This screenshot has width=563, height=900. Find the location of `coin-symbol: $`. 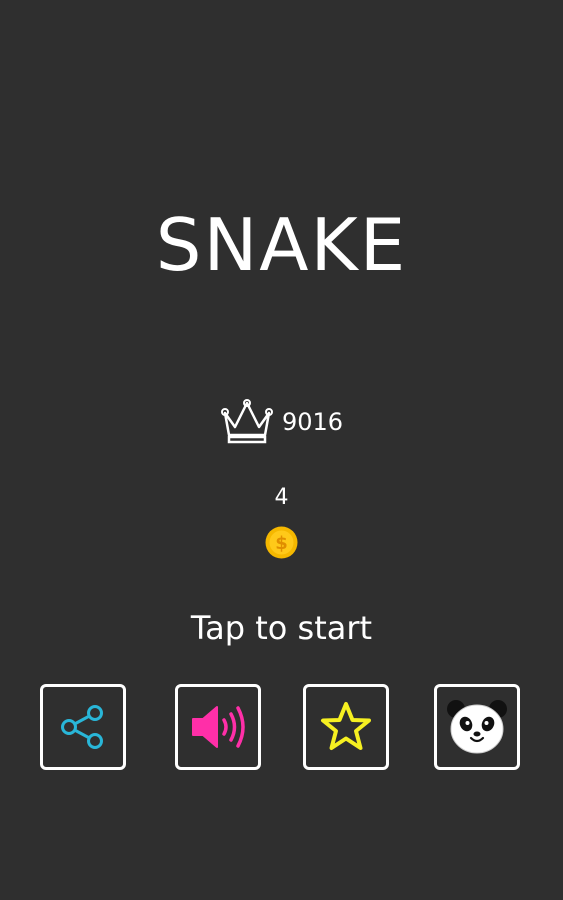

coin-symbol: $ is located at coordinates (281, 543).